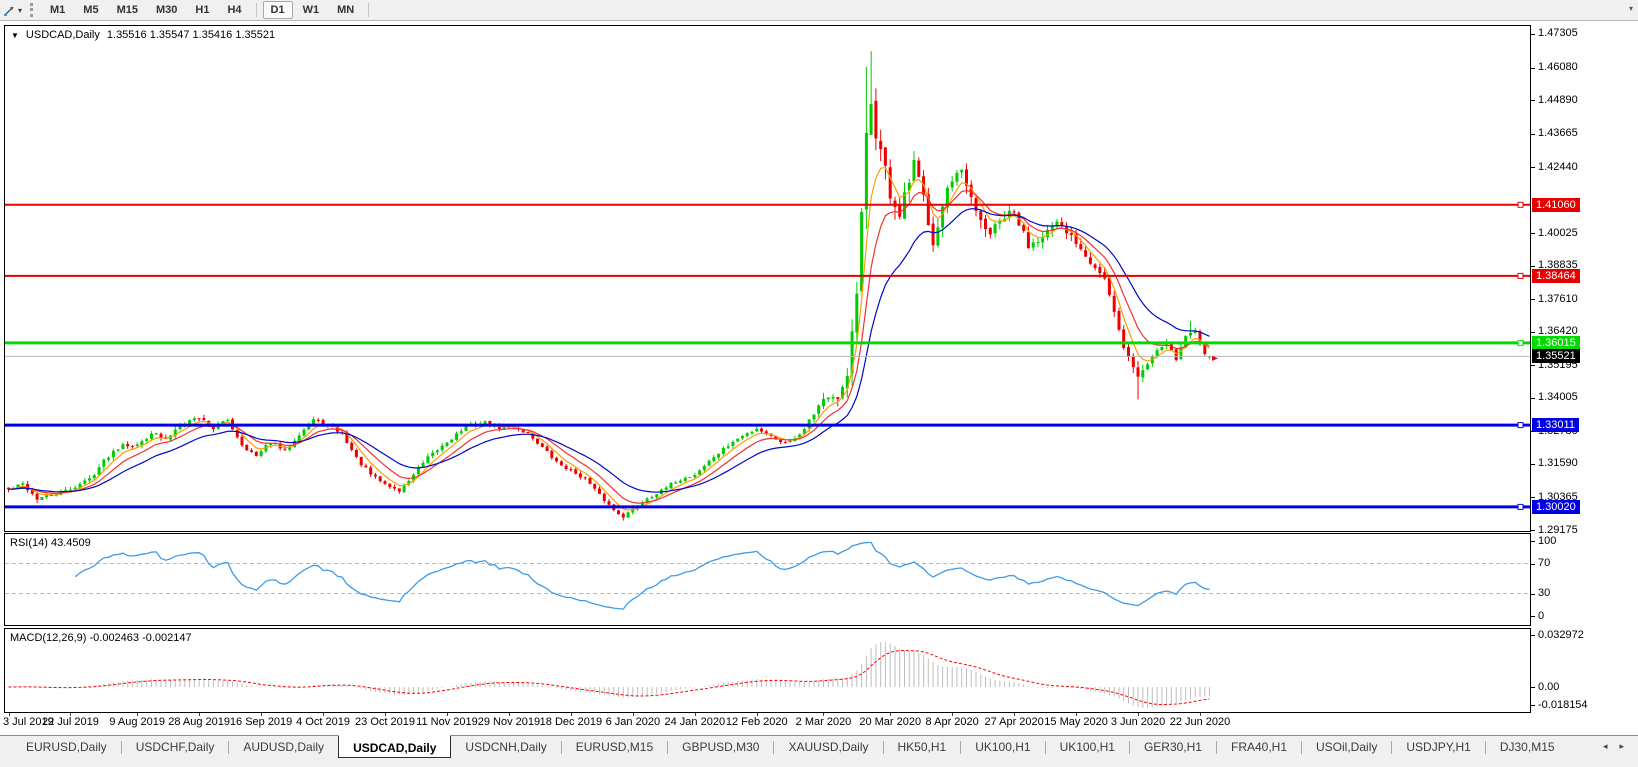 This screenshot has width=1638, height=767. I want to click on price-line-badge: 1.41060, so click(1556, 204).